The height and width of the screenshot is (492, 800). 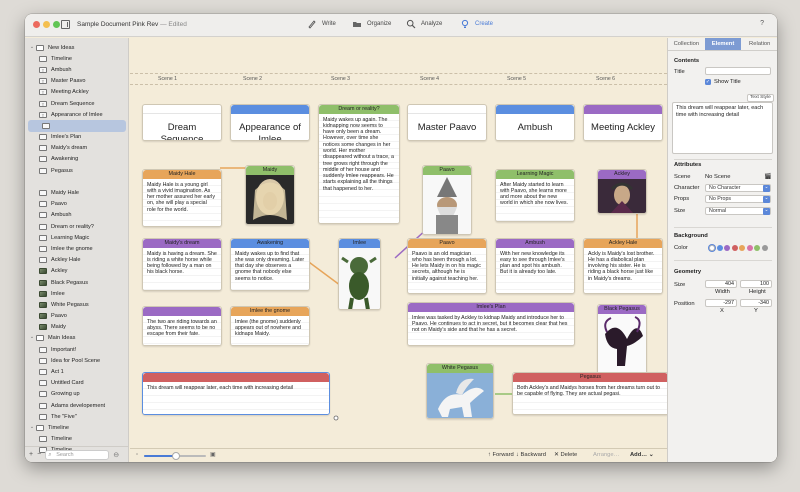 I want to click on remove-item-button: −, so click(x=39, y=454).